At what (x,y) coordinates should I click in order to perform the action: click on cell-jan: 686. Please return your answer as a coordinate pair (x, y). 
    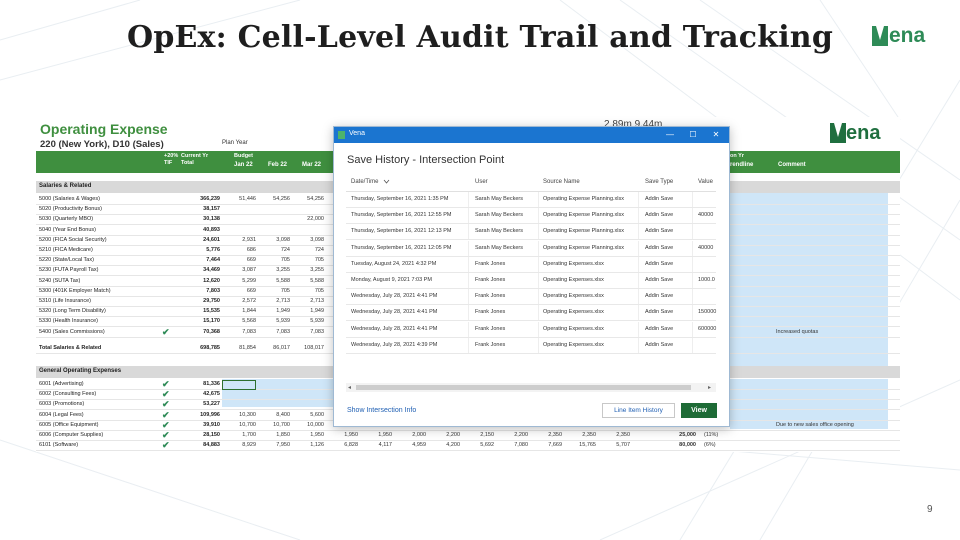
    Looking at the image, I should click on (239, 250).